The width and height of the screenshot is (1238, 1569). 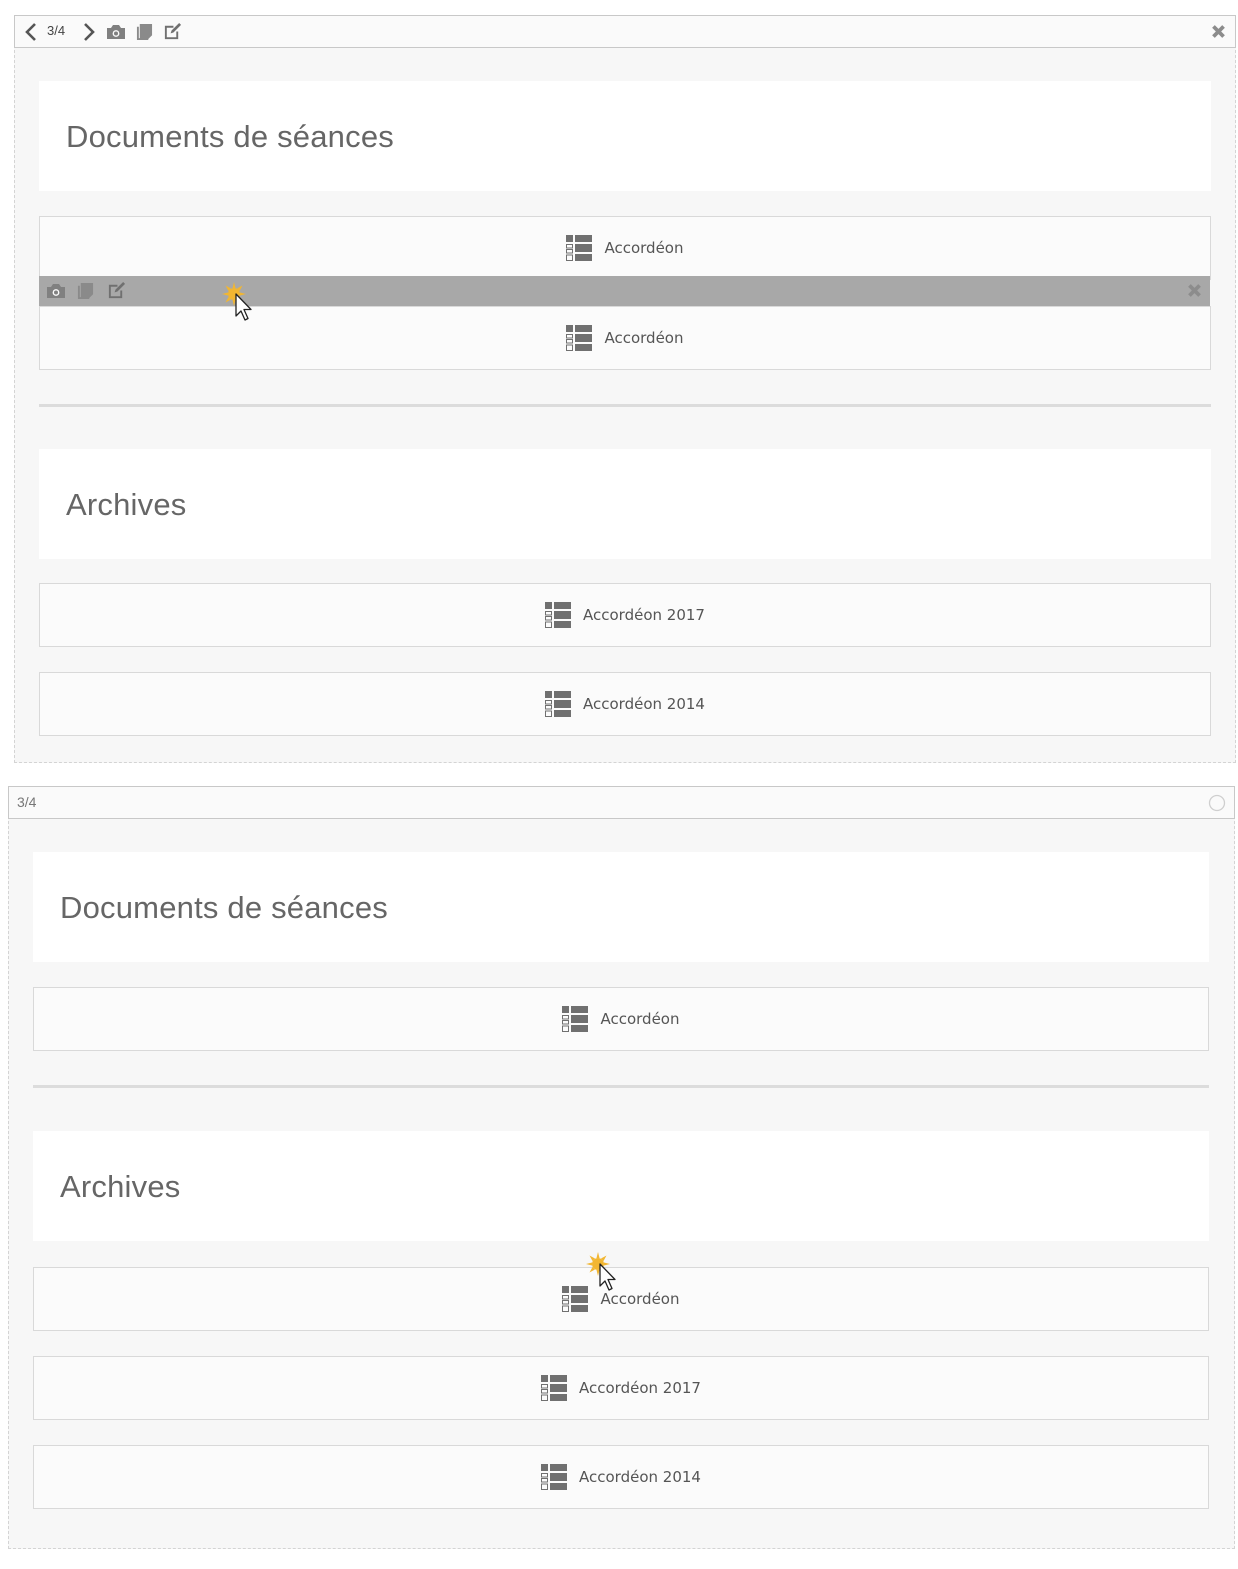 I want to click on block-toolbar, so click(x=624, y=291).